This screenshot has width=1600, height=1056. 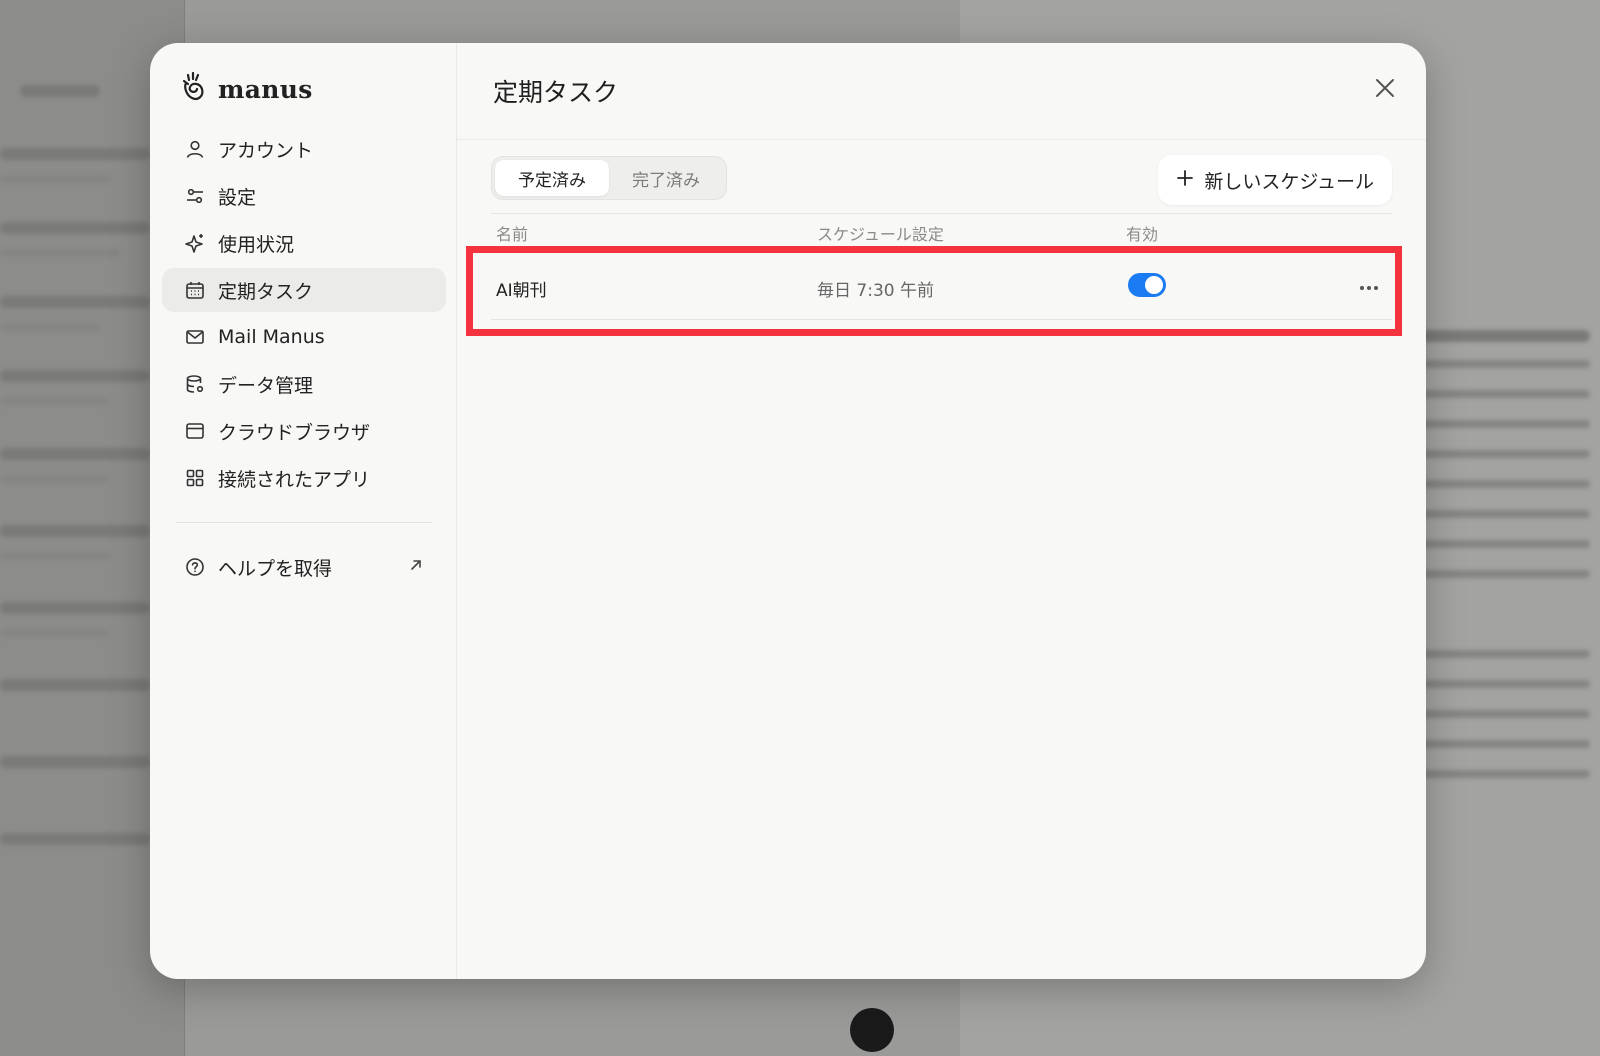 I want to click on sparkle-icon, so click(x=195, y=243).